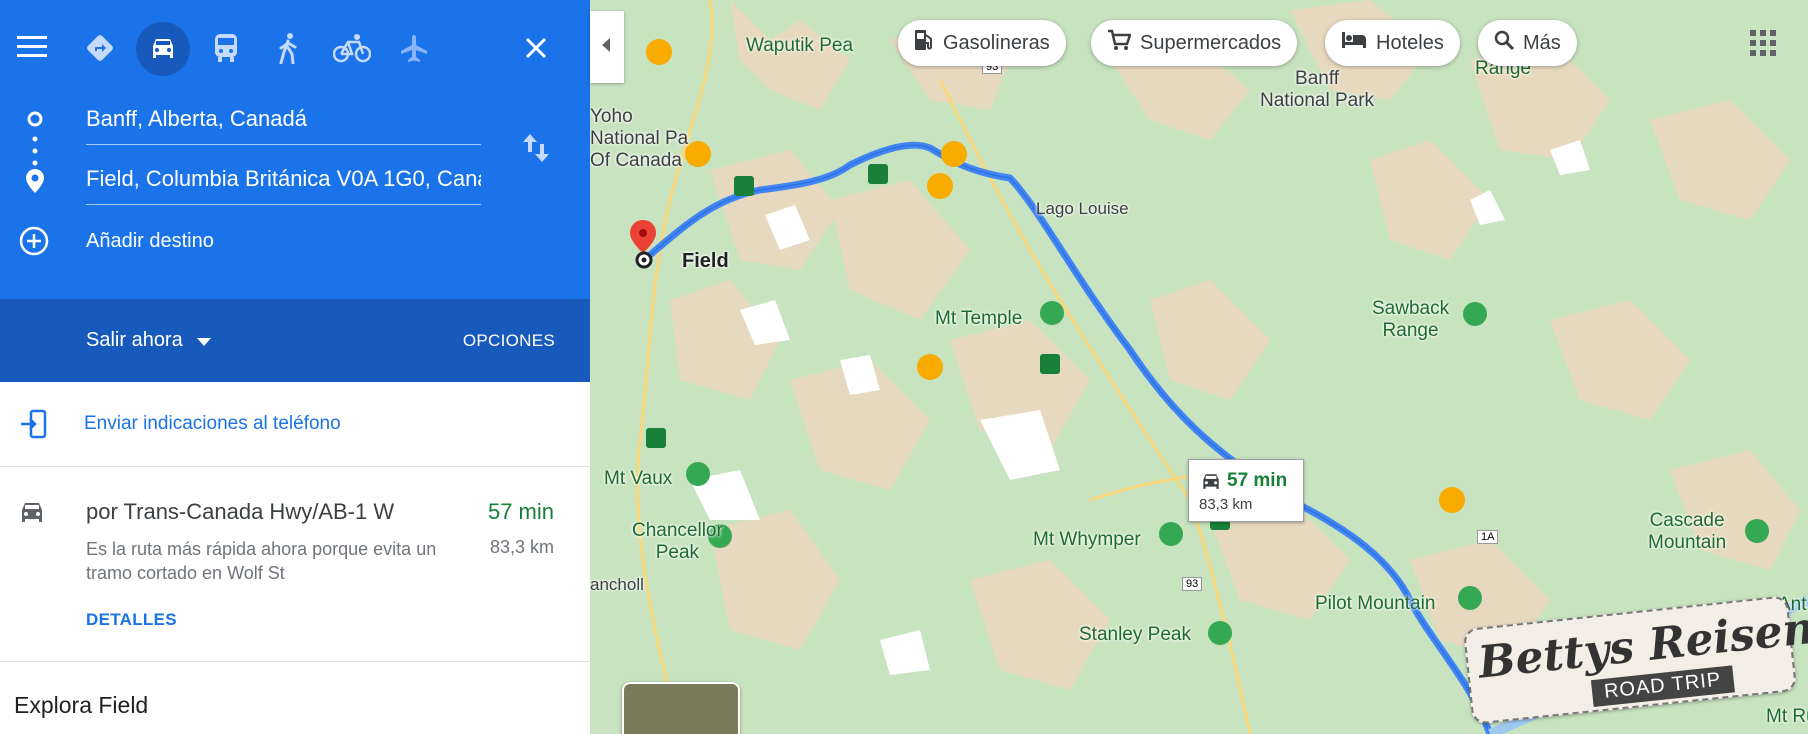  I want to click on walk-icon, so click(288, 48).